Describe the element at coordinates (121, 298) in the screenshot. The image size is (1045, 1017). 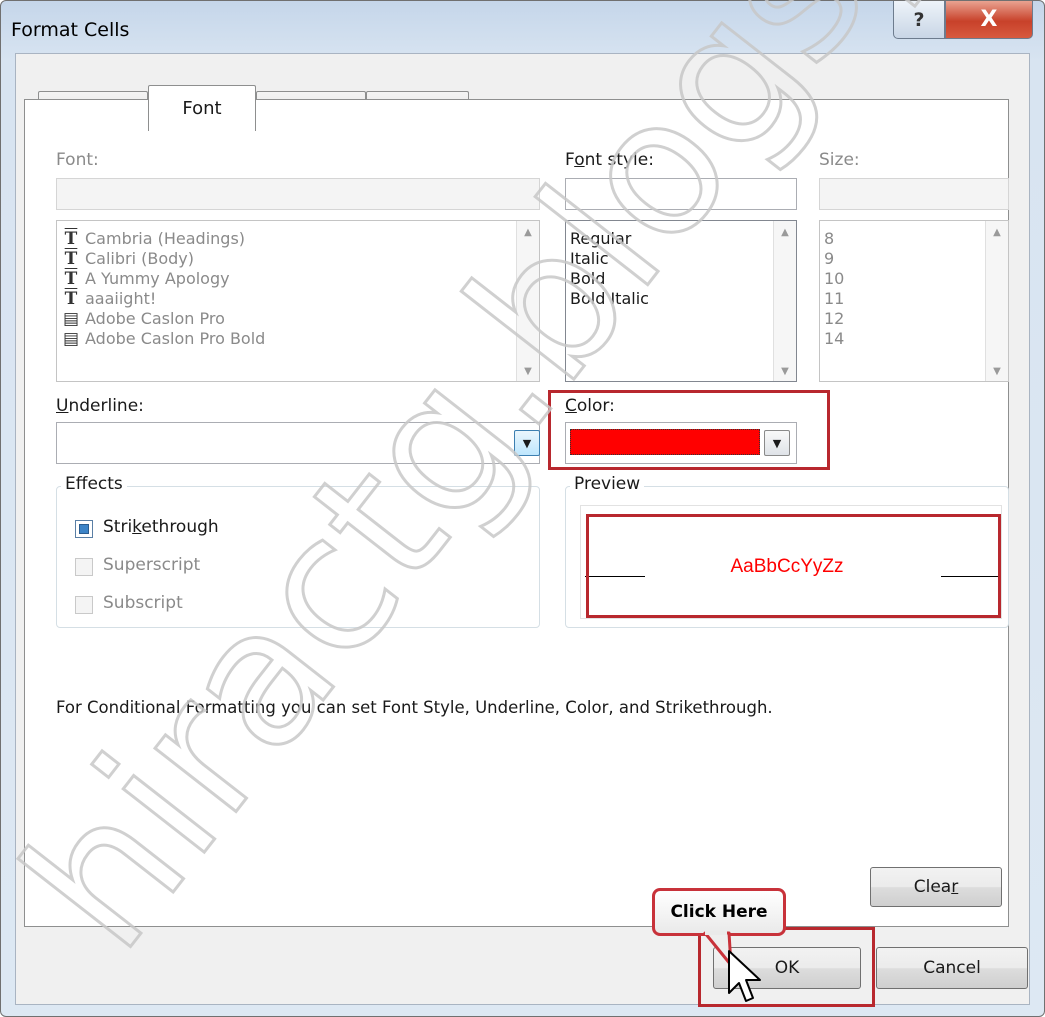
I see `font-list-item-label: aaaiight!` at that location.